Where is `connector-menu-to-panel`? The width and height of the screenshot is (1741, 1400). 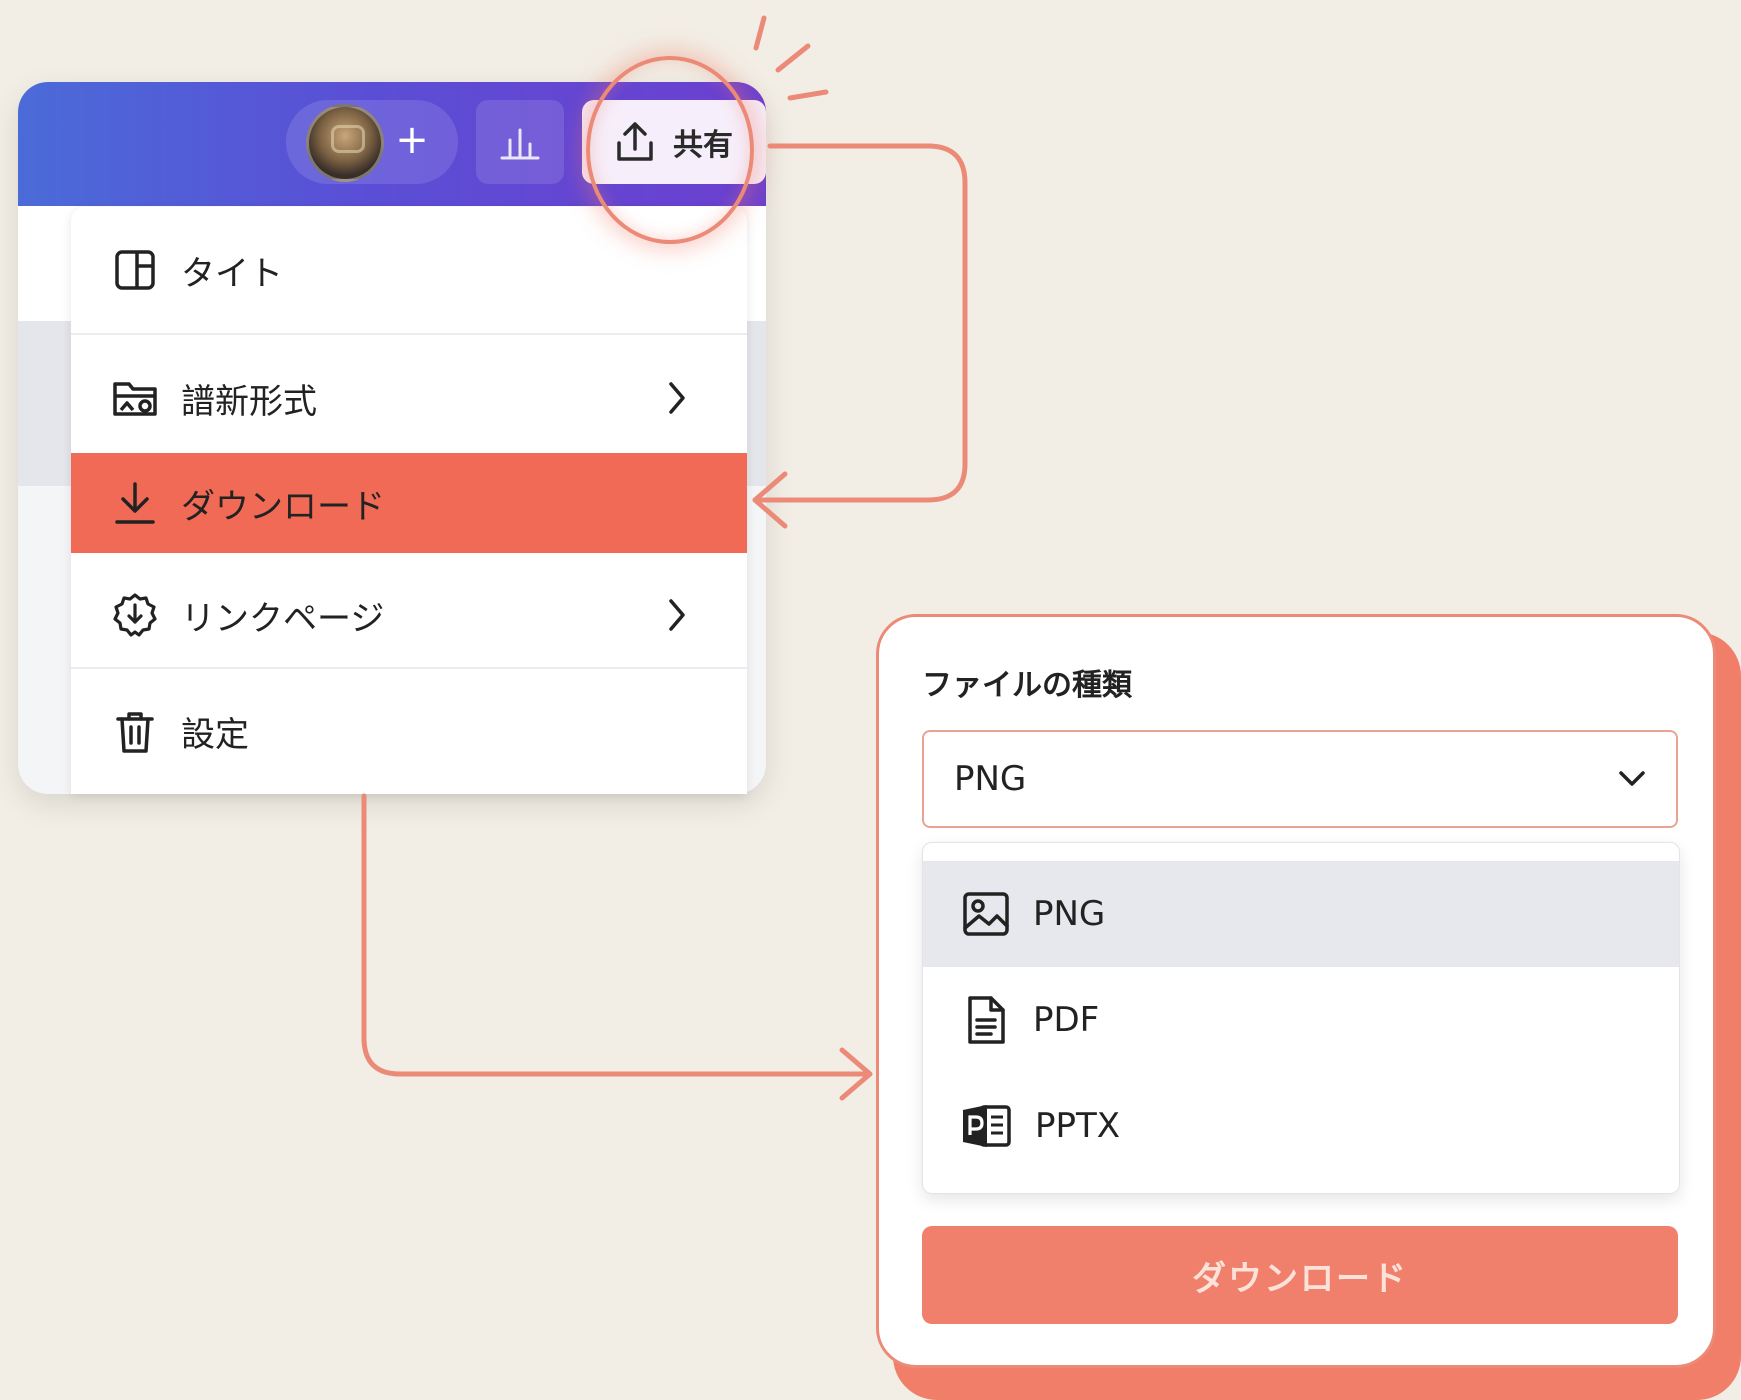 connector-menu-to-panel is located at coordinates (616, 935).